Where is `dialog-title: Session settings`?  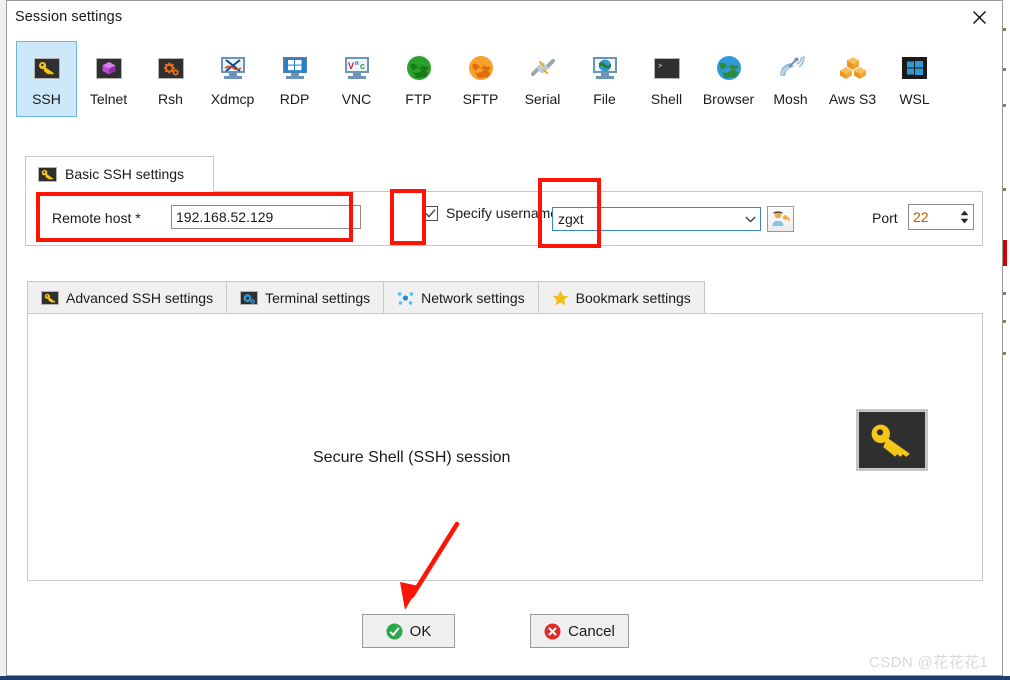 dialog-title: Session settings is located at coordinates (69, 17).